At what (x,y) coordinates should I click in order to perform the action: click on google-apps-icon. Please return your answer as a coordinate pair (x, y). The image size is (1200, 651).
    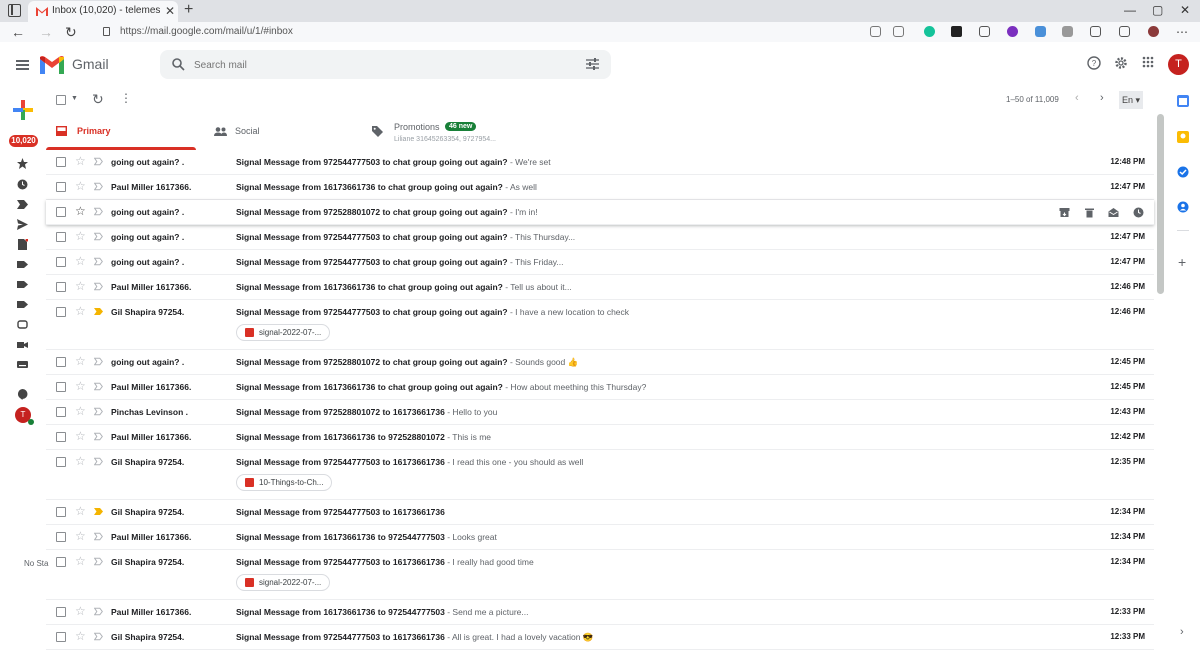
    Looking at the image, I should click on (1148, 62).